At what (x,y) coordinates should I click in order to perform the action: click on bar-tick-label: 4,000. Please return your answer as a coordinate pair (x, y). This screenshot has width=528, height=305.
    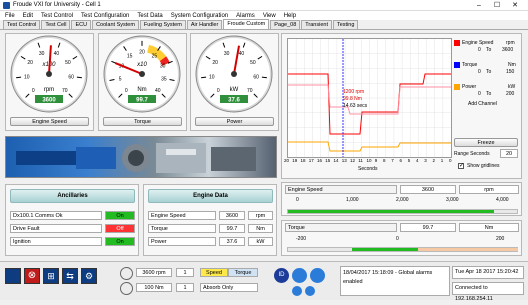
    Looking at the image, I should click on (502, 200).